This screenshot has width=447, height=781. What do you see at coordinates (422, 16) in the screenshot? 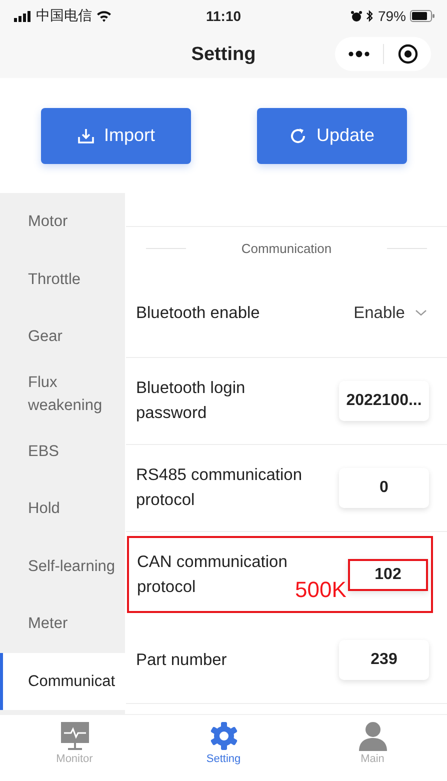
I see `battery-icon` at bounding box center [422, 16].